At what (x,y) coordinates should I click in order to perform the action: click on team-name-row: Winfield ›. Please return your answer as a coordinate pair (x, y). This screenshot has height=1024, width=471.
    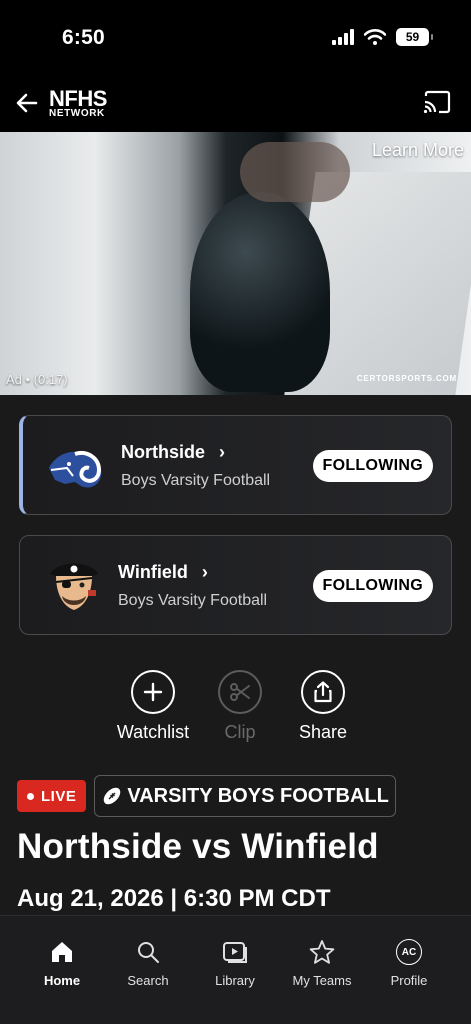
    Looking at the image, I should click on (163, 572).